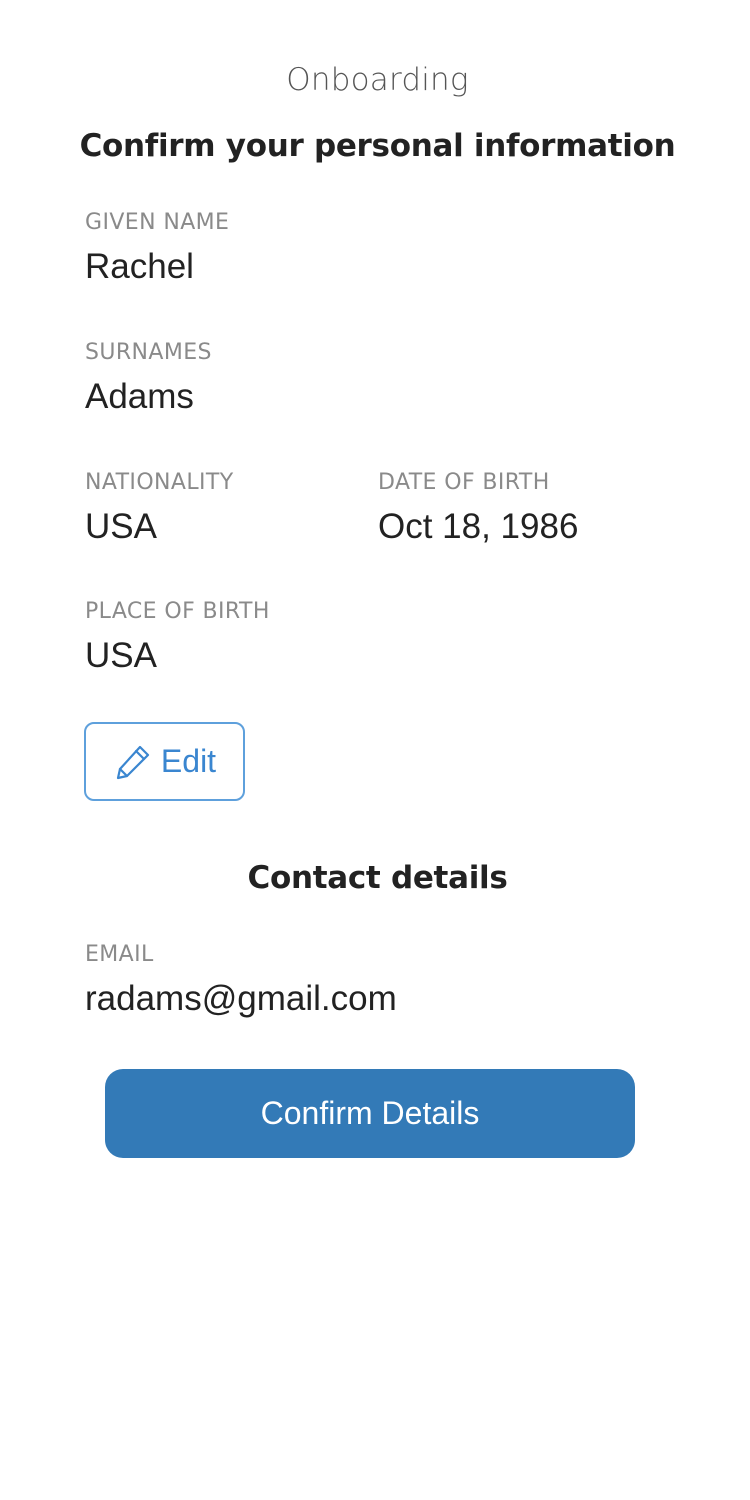  I want to click on email-field: EMAIL radams@gmail.com, so click(241, 980).